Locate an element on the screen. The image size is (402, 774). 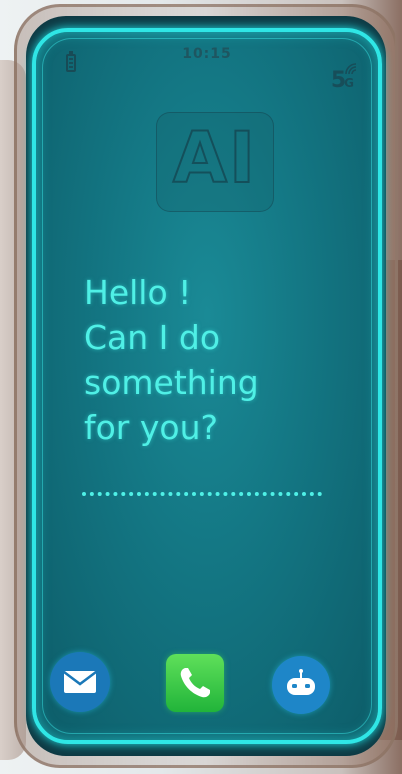
greeting-line: for you? is located at coordinates (151, 427).